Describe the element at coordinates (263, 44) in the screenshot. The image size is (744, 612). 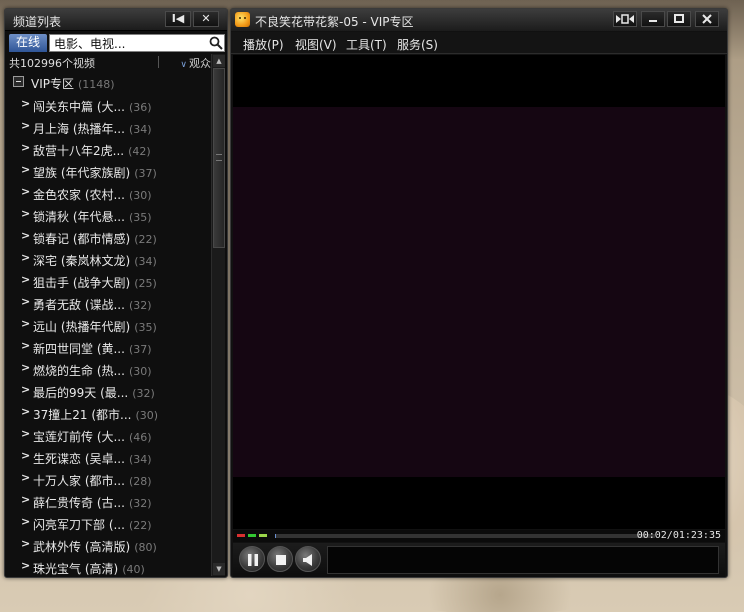
I see `menu-play: 播放(P)` at that location.